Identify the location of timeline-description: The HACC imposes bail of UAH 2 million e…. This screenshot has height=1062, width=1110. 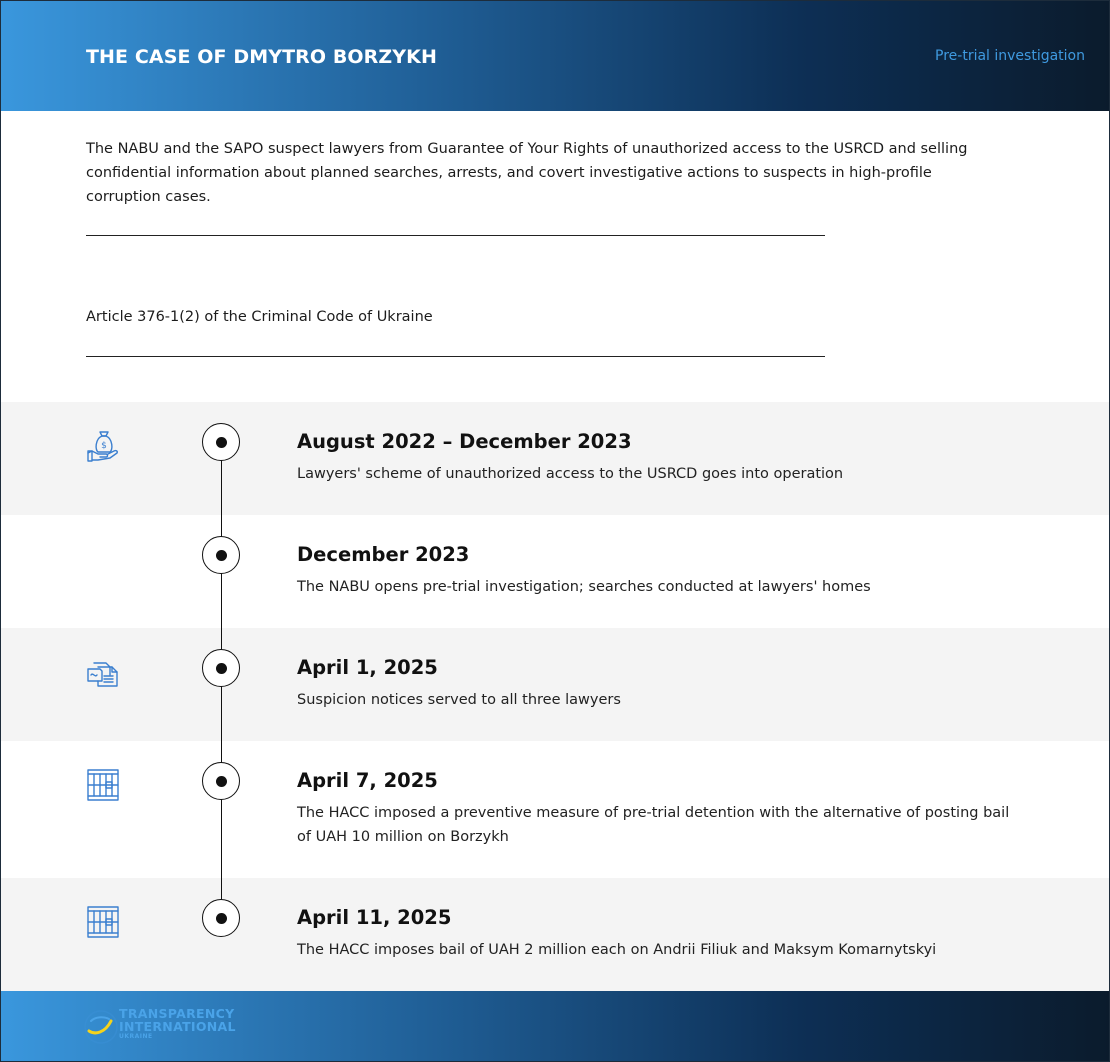
(617, 950).